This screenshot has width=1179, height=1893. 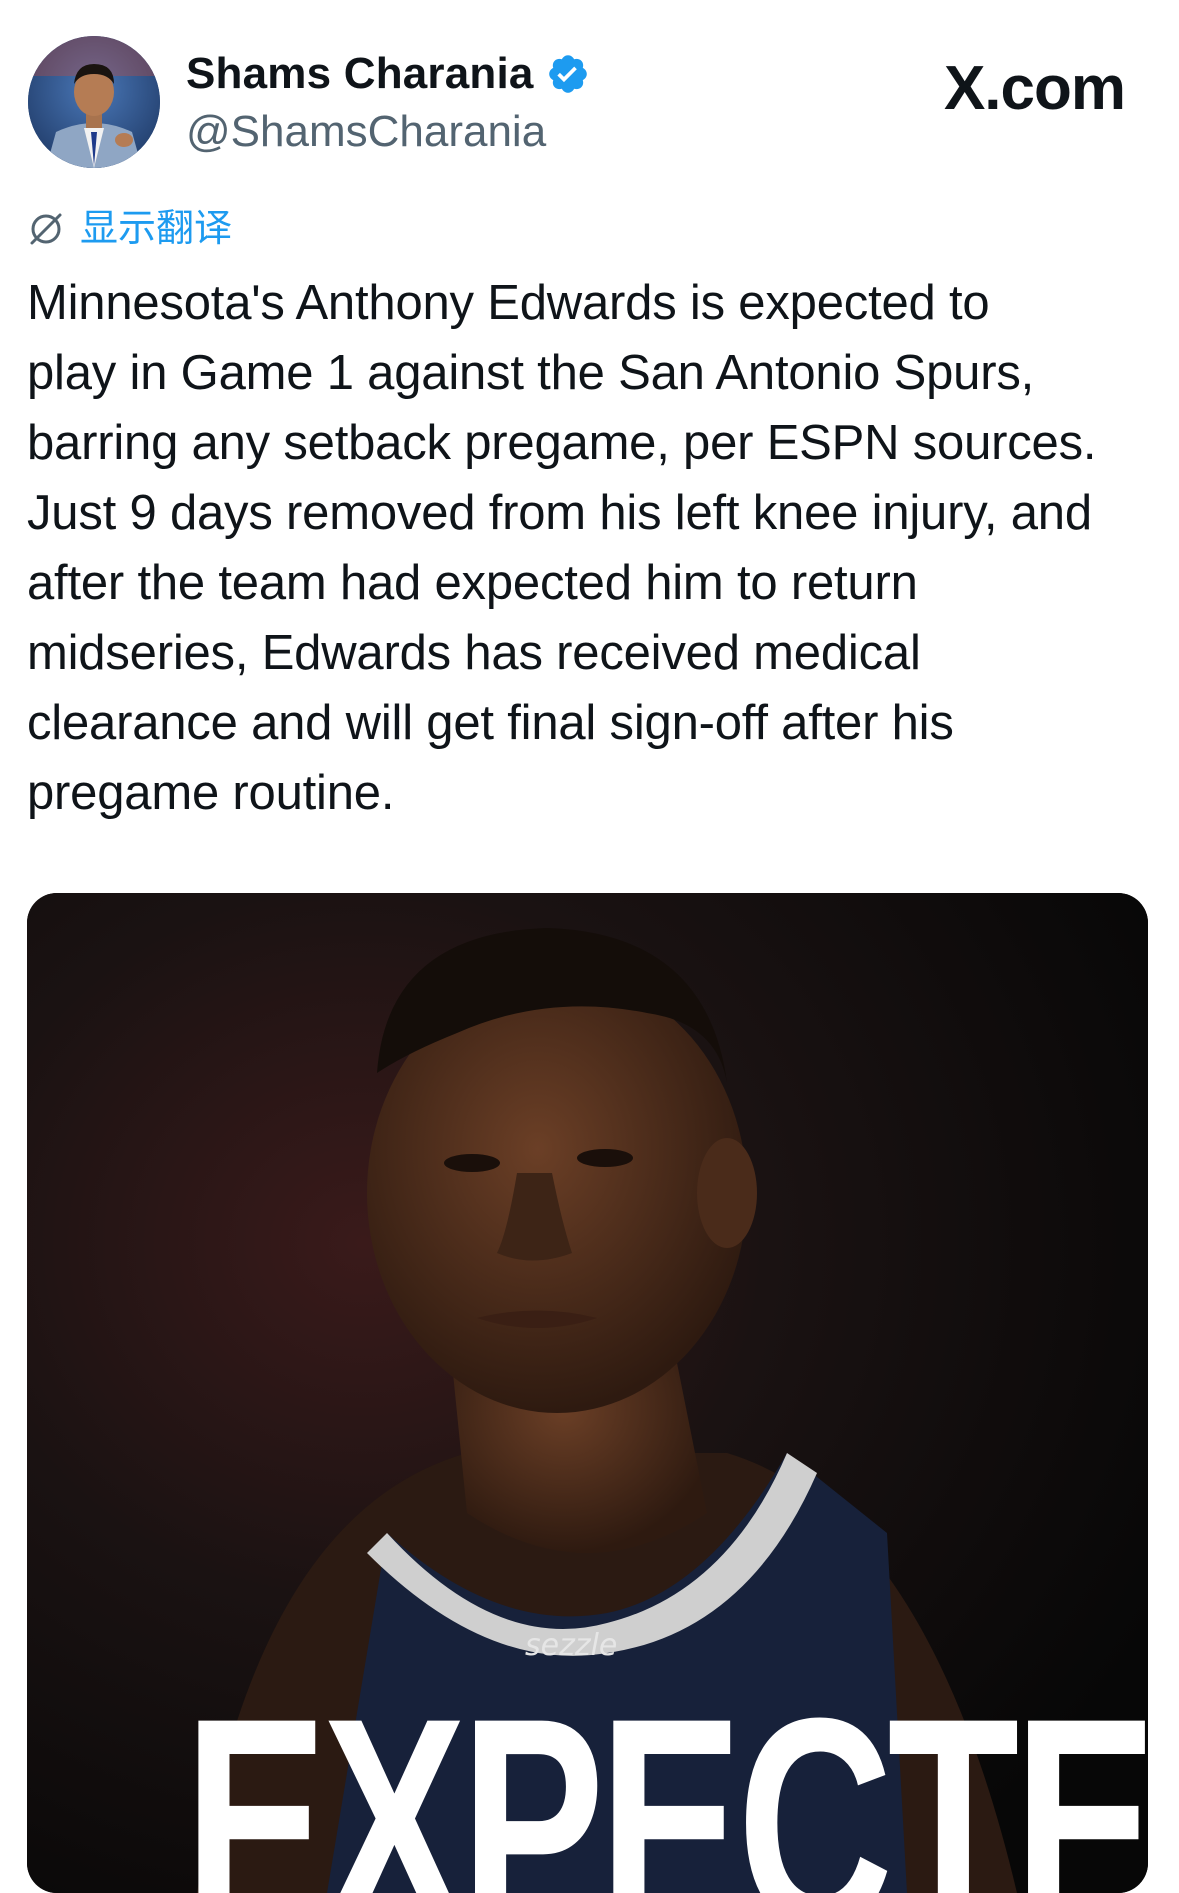 I want to click on media-overlay-headline: EXPECTED, so click(x=665, y=1774).